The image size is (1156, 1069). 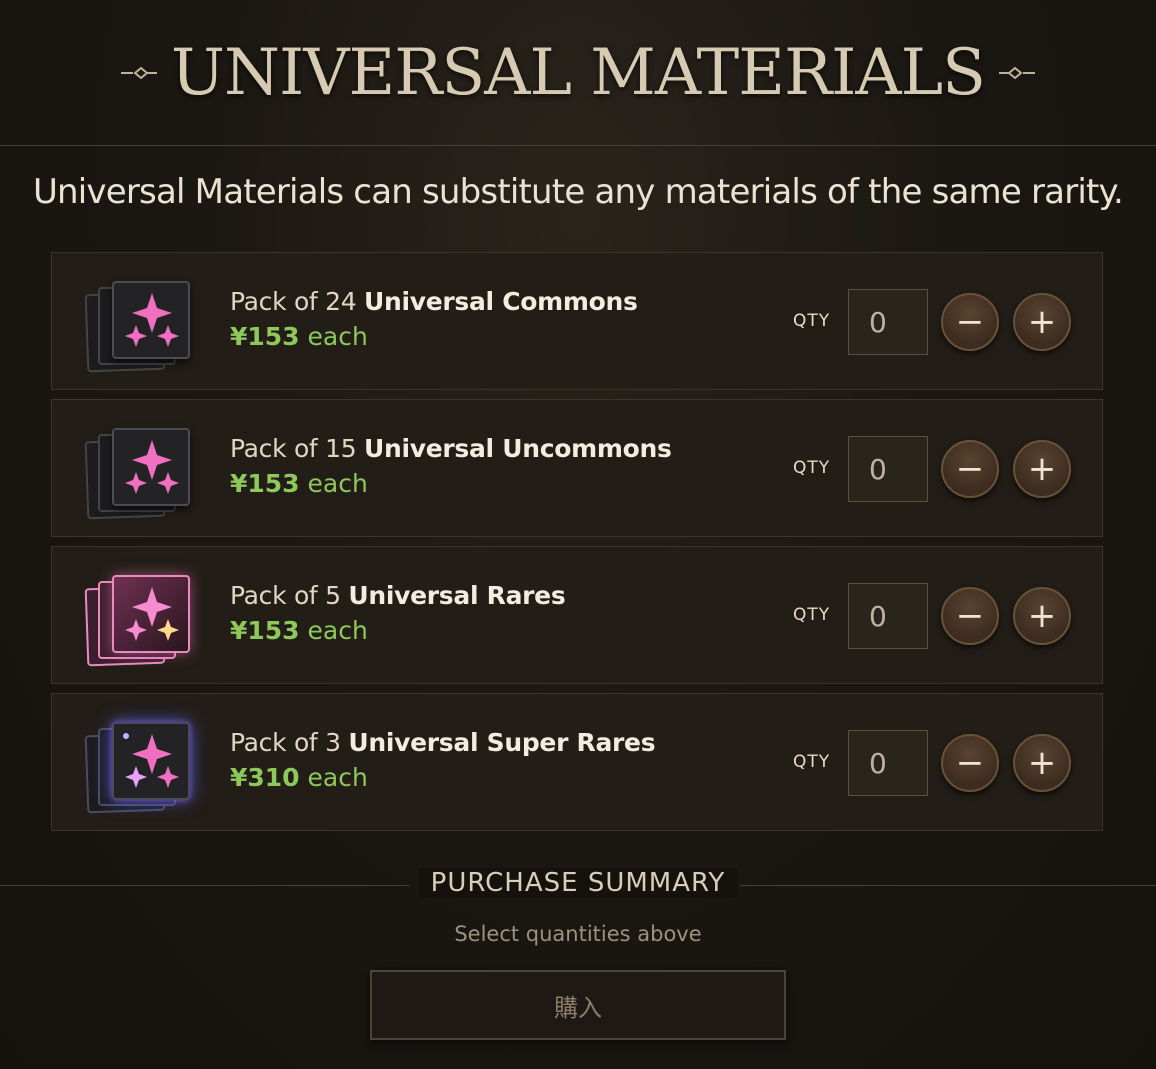 What do you see at coordinates (398, 613) in the screenshot?
I see `item-description: Pack of 5 Universal Rares ¥153 each` at bounding box center [398, 613].